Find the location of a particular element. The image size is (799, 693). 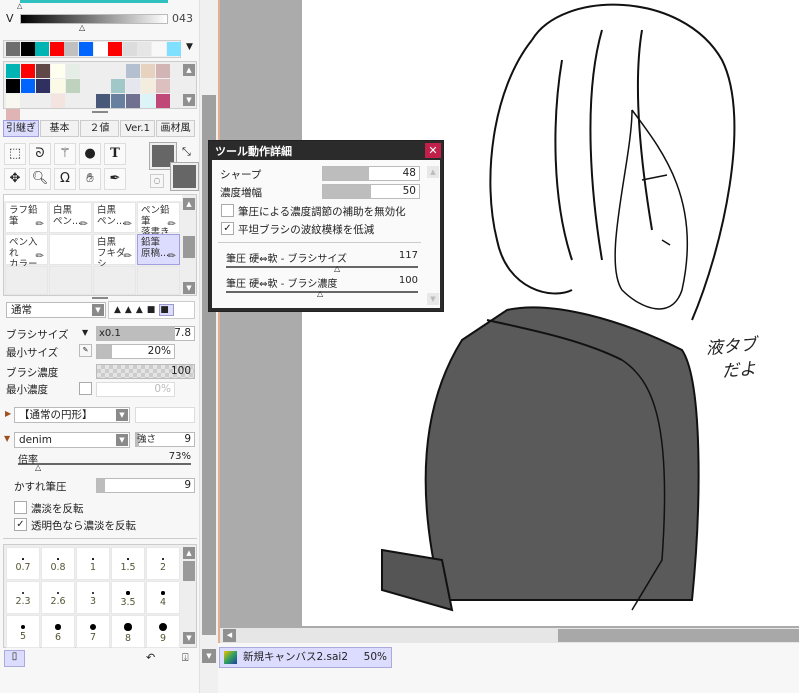

move-icon: ✥ is located at coordinates (15, 179).